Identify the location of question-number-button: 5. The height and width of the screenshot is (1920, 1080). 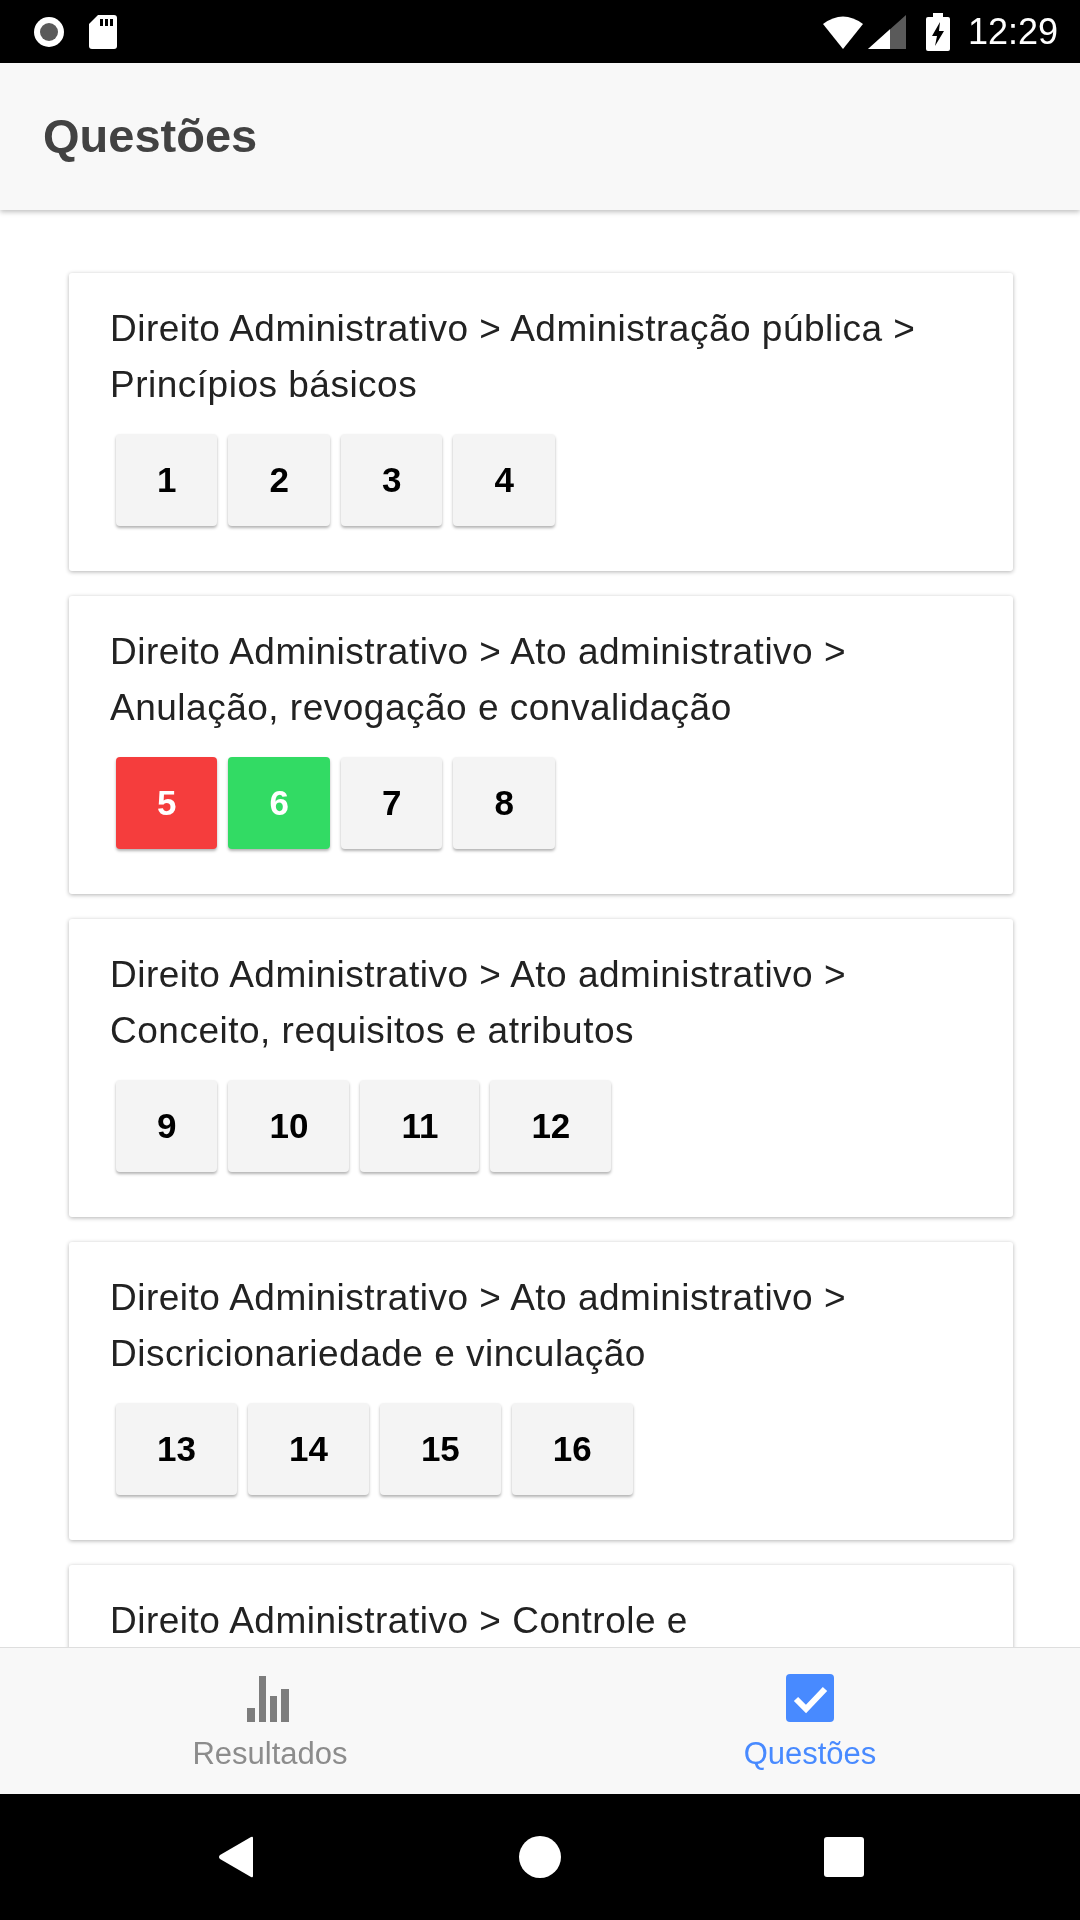
(167, 803).